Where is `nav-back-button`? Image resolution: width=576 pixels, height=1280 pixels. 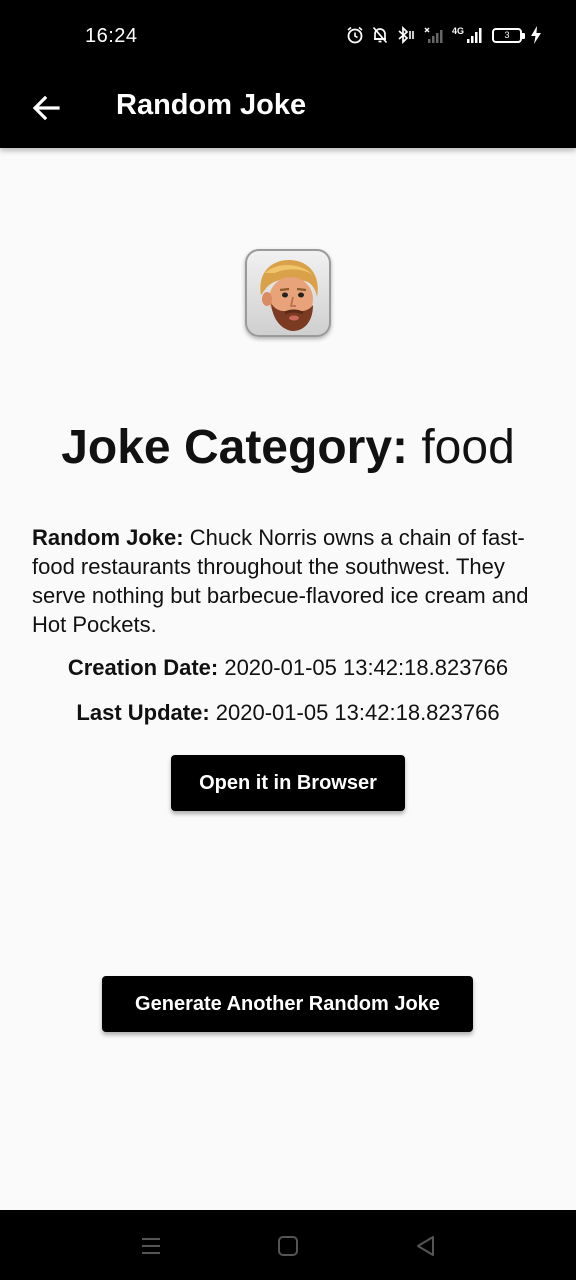
nav-back-button is located at coordinates (426, 1246).